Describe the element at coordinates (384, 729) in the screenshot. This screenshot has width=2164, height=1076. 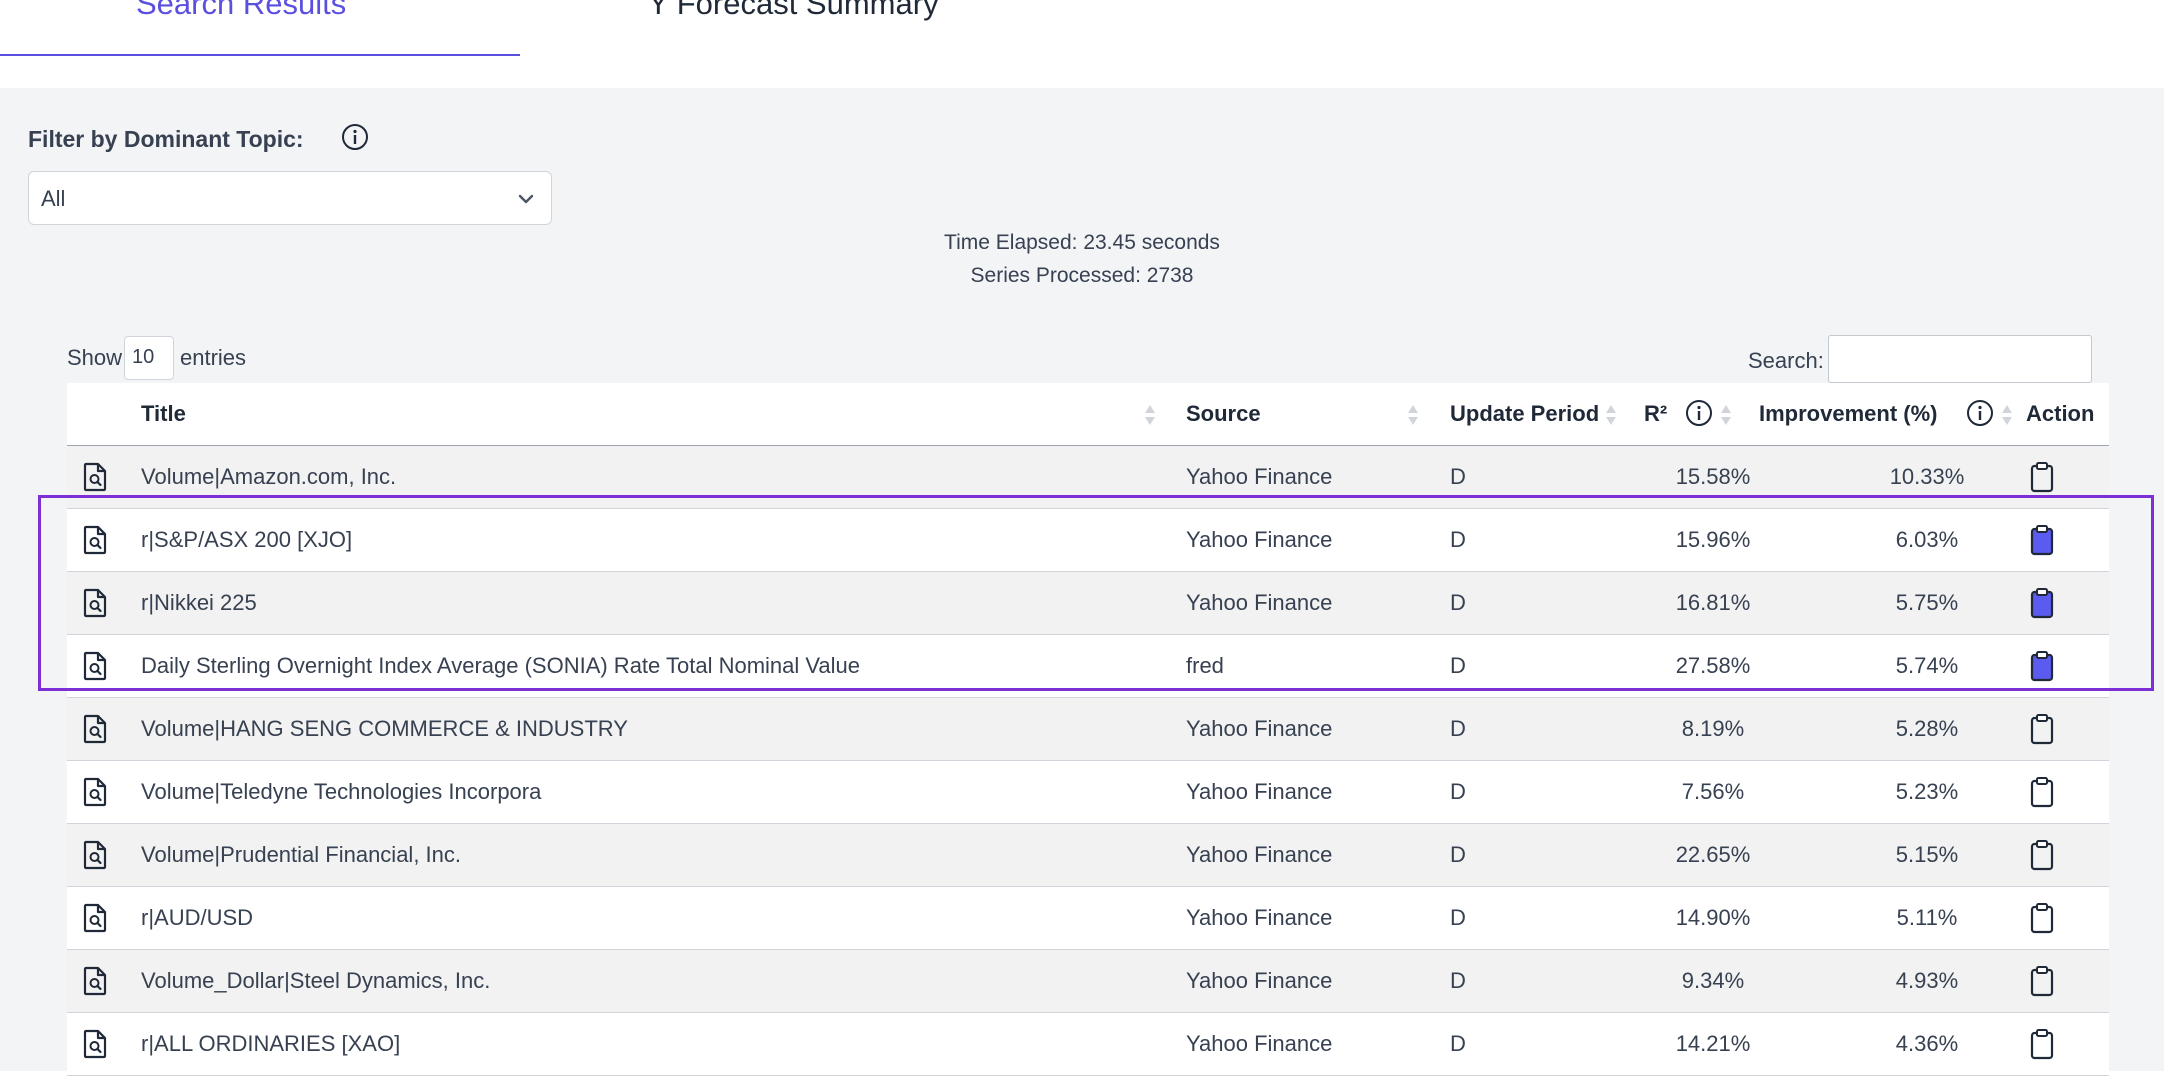
I see `row-title: Volume|HANG SENG COMMERCE & INDUSTRY` at that location.